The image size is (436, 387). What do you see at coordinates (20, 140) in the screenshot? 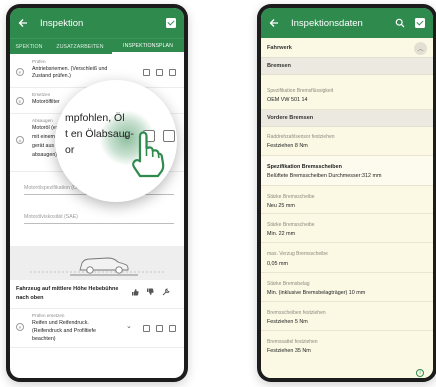
I see `status-dot-icon: A` at bounding box center [20, 140].